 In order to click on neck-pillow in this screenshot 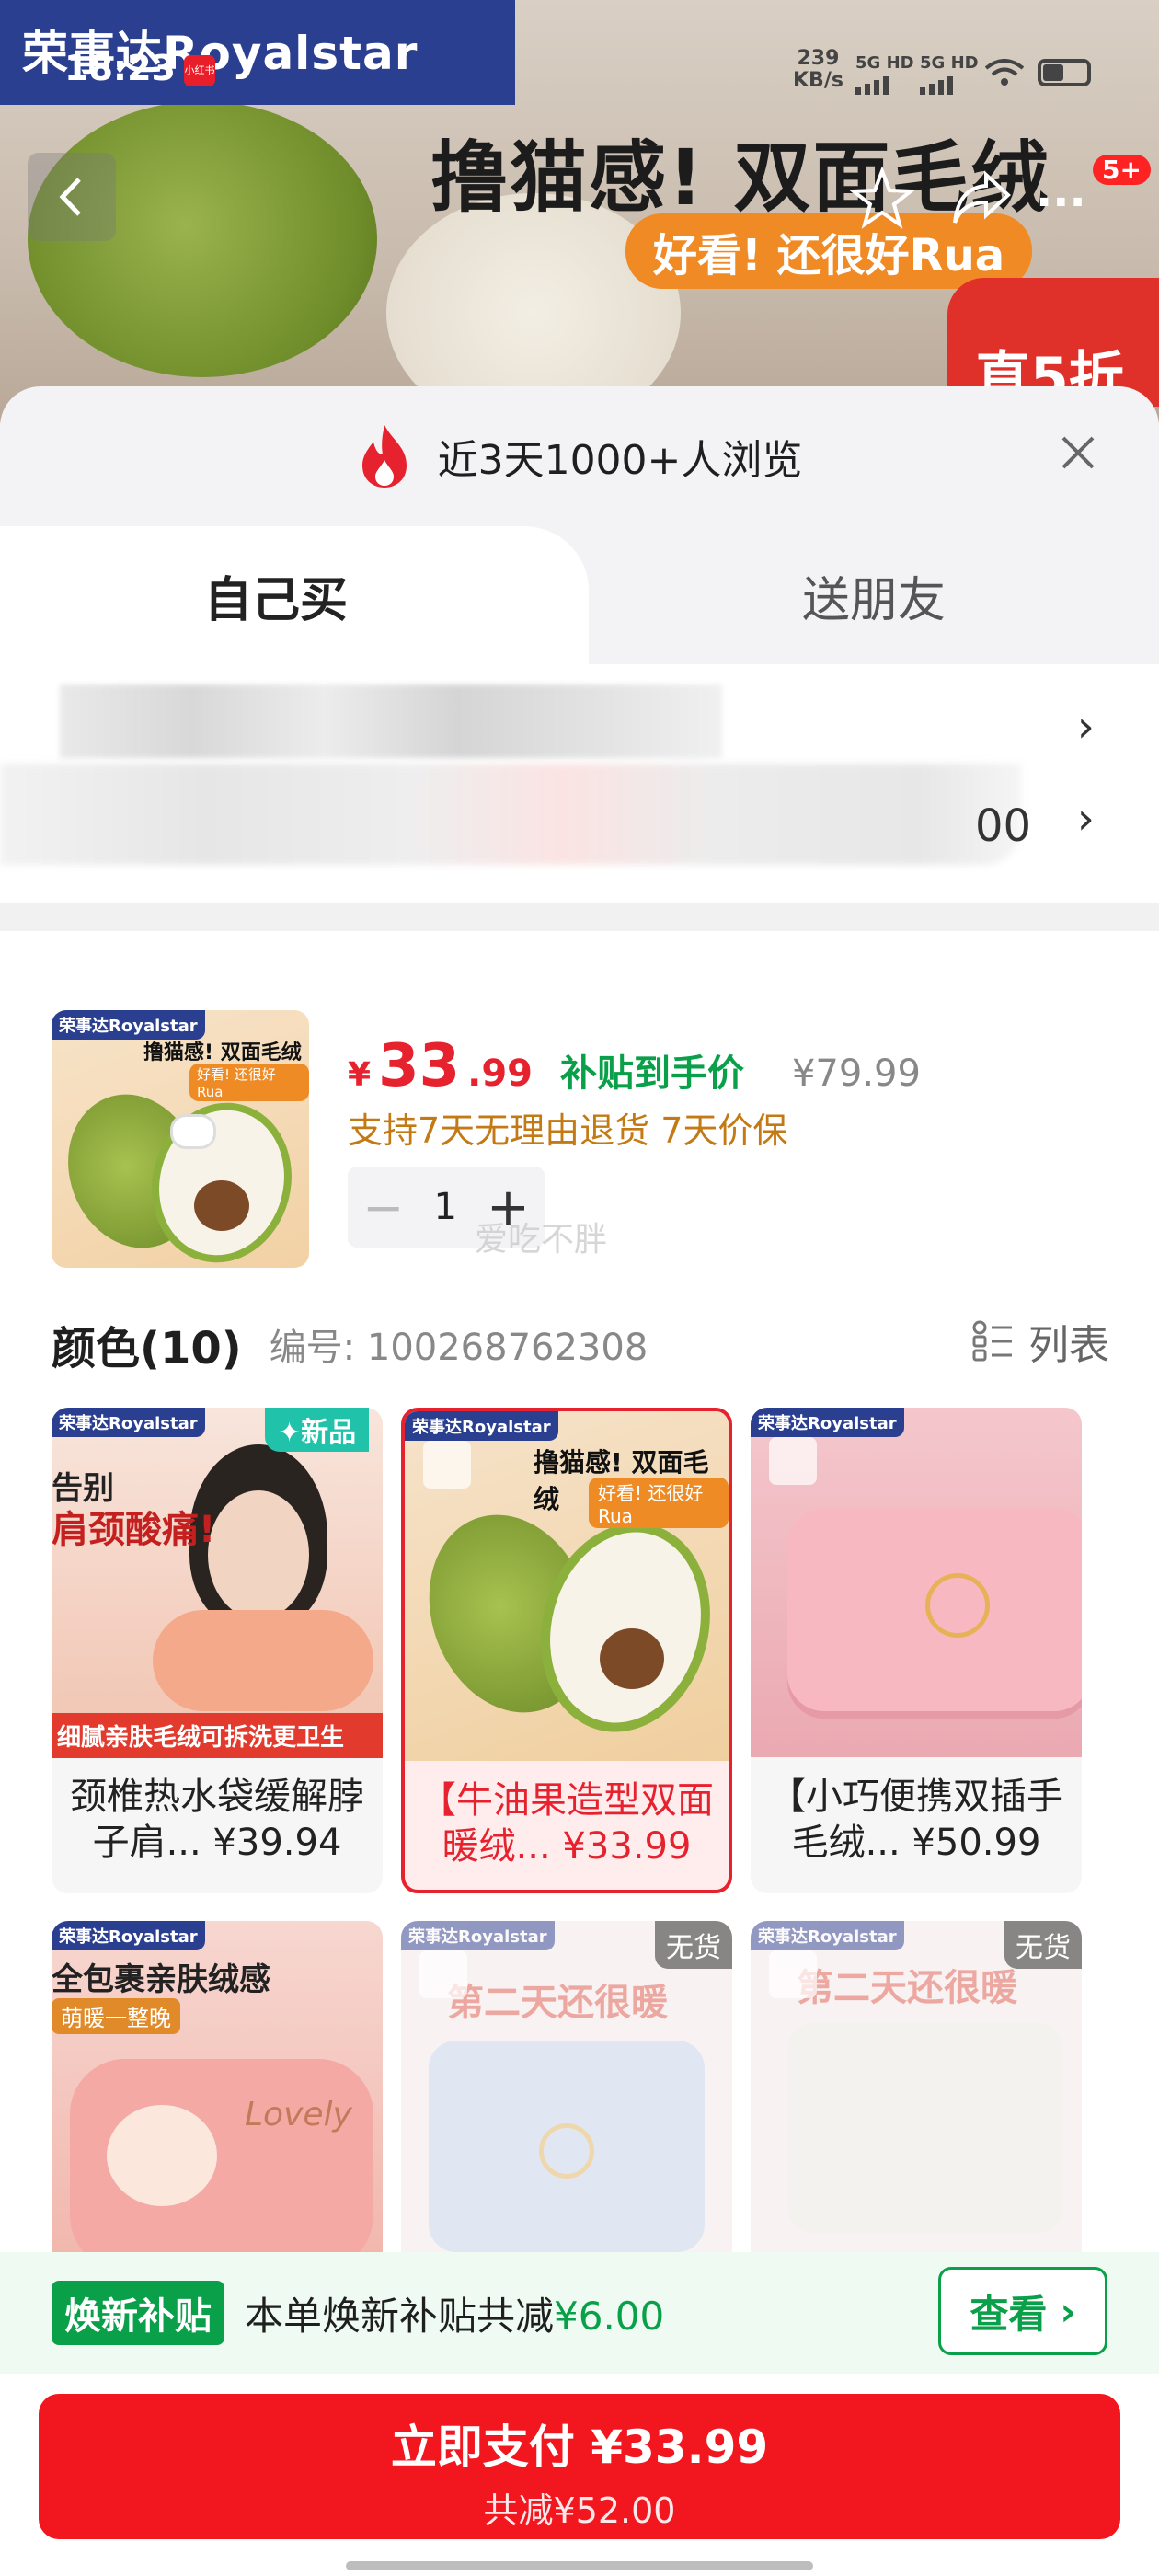, I will do `click(263, 1660)`.